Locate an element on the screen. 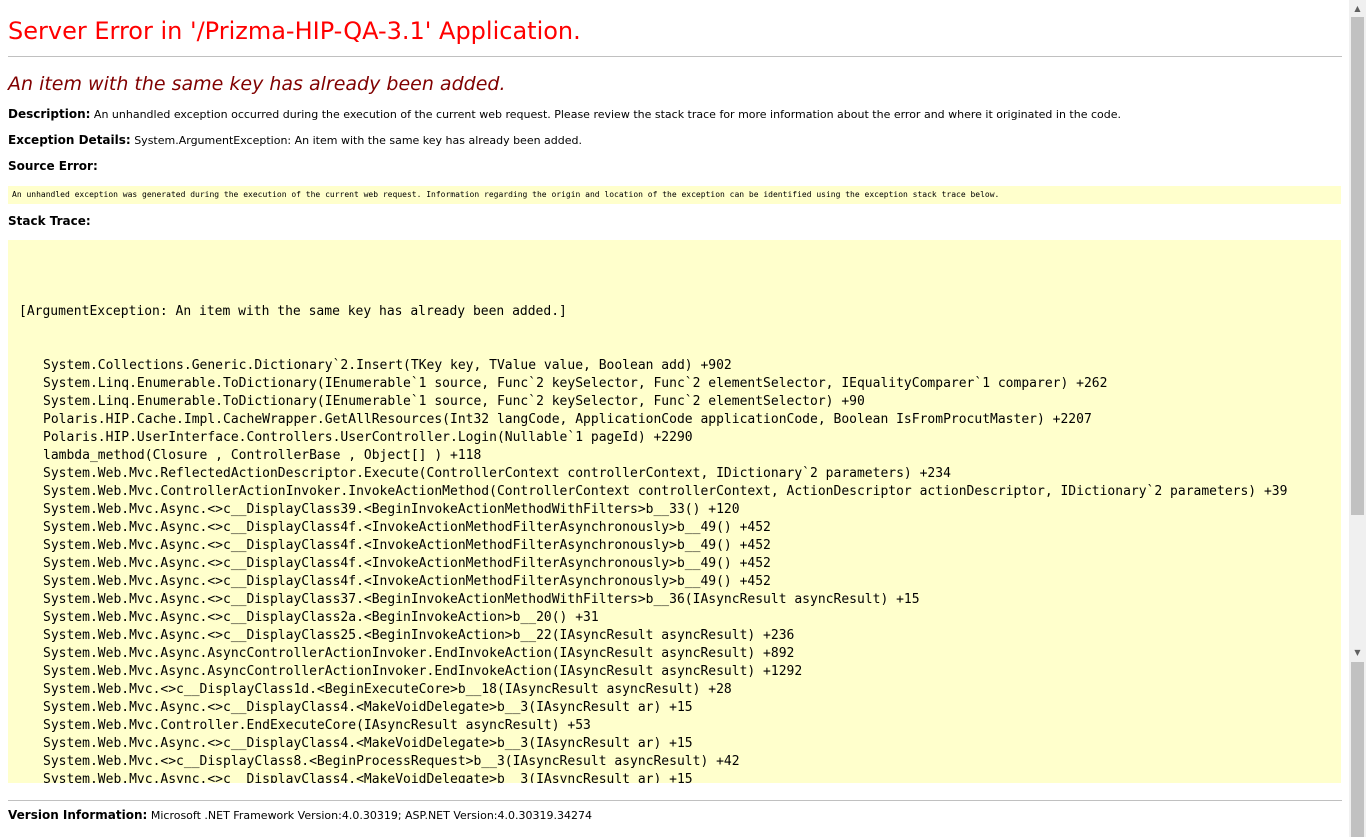 This screenshot has width=1366, height=837. source-error-heading: Source Error: is located at coordinates (675, 166).